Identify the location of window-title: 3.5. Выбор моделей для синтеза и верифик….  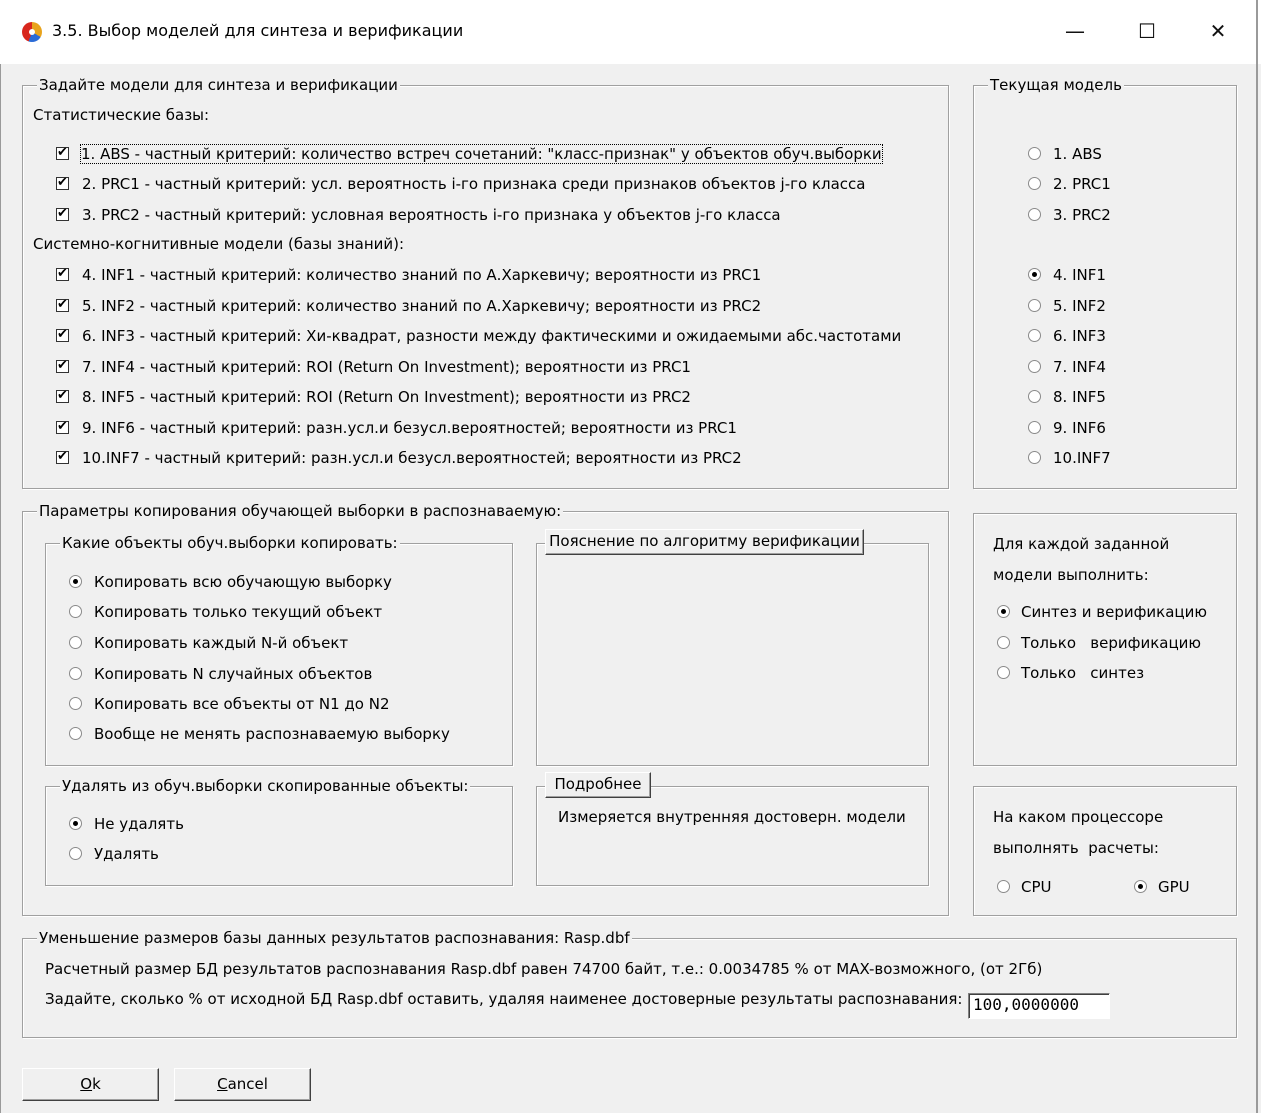
(258, 30).